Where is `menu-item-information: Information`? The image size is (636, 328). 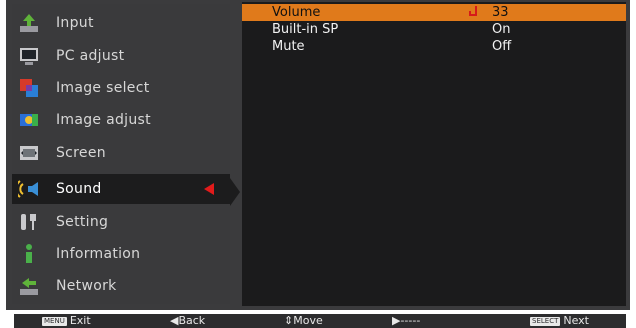
menu-item-information: Information is located at coordinates (121, 254).